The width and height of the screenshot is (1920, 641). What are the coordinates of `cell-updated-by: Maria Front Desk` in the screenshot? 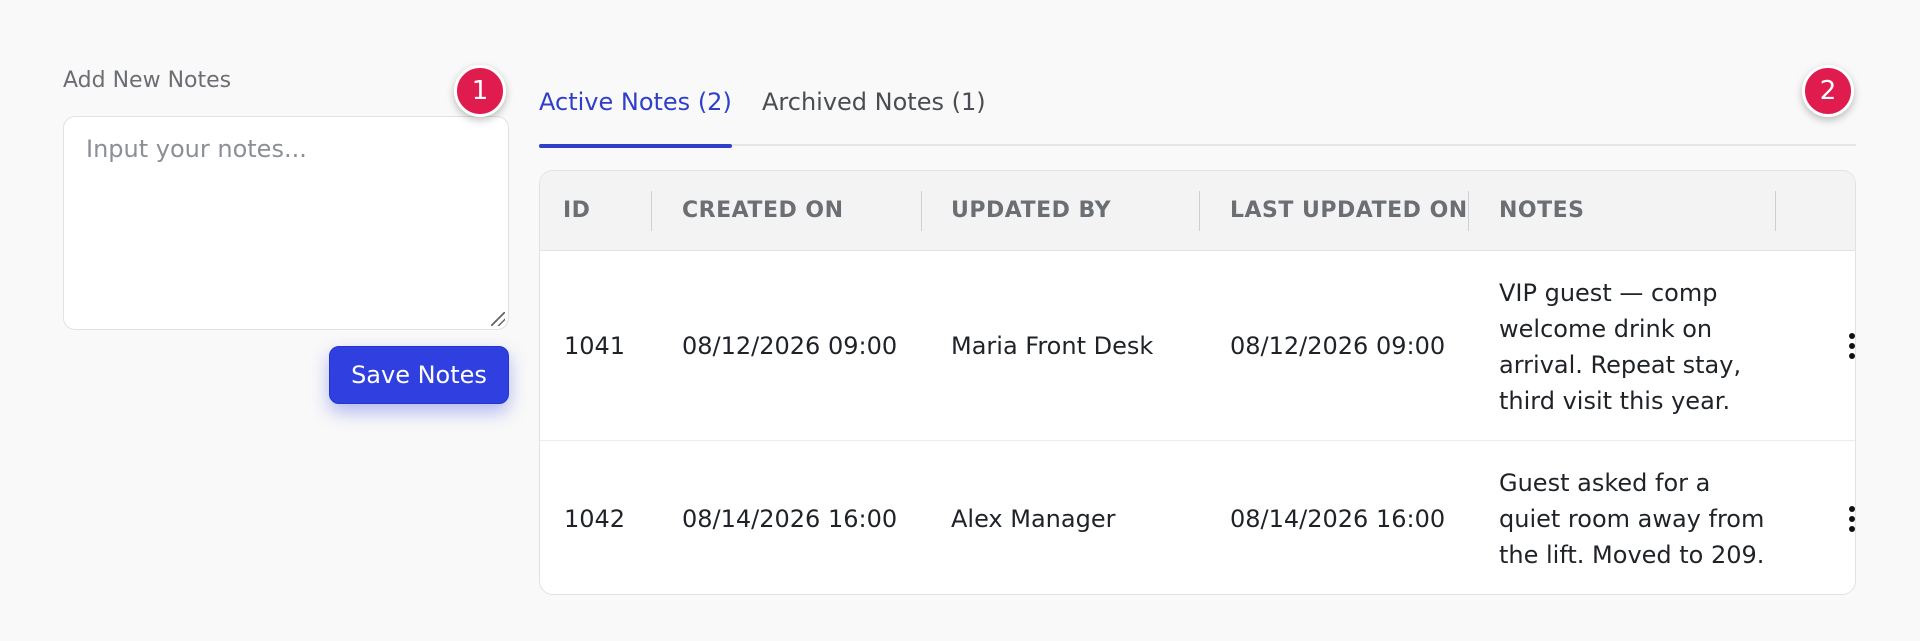 It's located at (1052, 345).